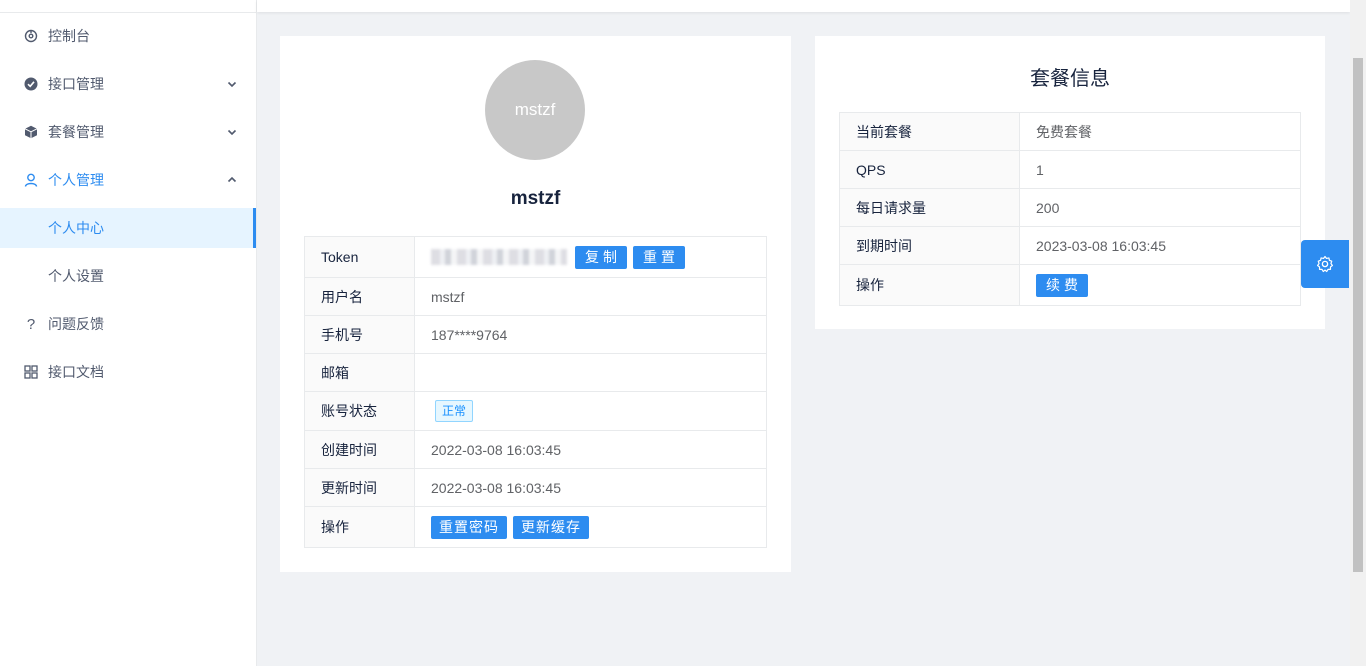  What do you see at coordinates (128, 180) in the screenshot?
I see `sidebar-item-personal-management: 个人管理` at bounding box center [128, 180].